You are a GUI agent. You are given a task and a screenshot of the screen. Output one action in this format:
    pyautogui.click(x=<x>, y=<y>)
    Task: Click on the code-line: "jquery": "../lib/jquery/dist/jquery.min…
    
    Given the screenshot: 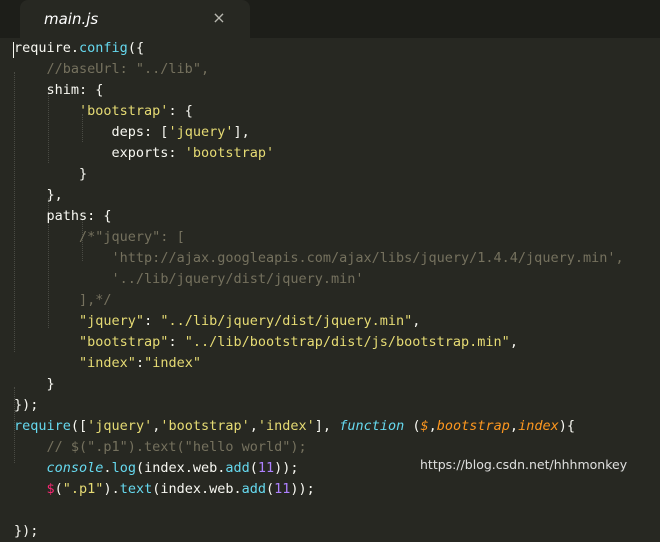 What is the action you would take?
    pyautogui.click(x=217, y=321)
    